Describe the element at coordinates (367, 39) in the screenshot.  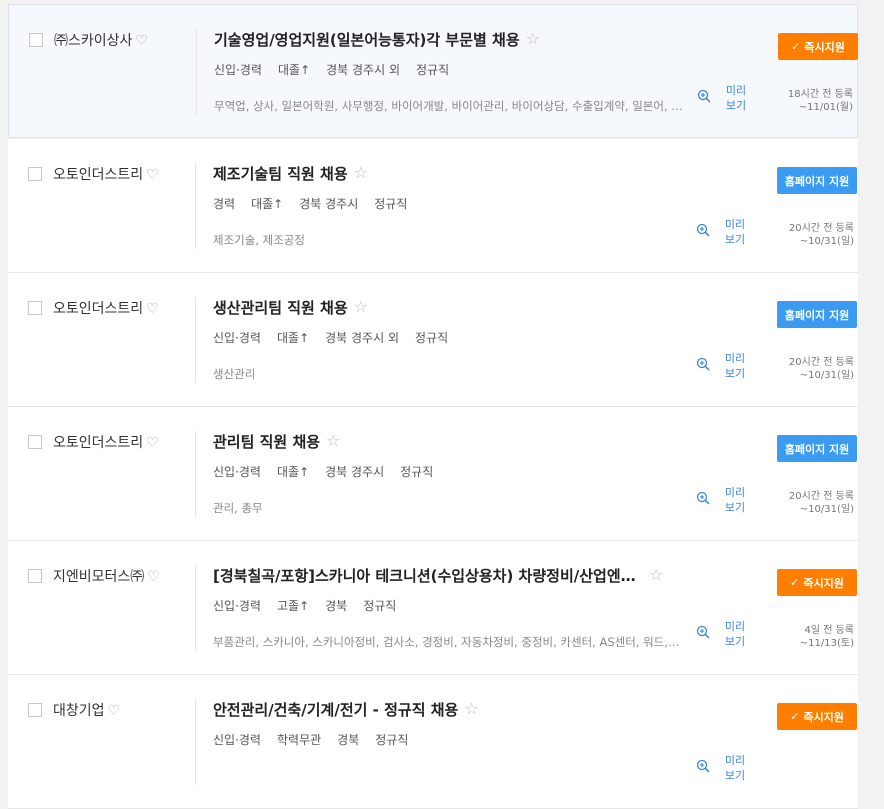
I see `job-title-text: 기술영업/영업지원(일본어능통자)각 부문별 채용` at that location.